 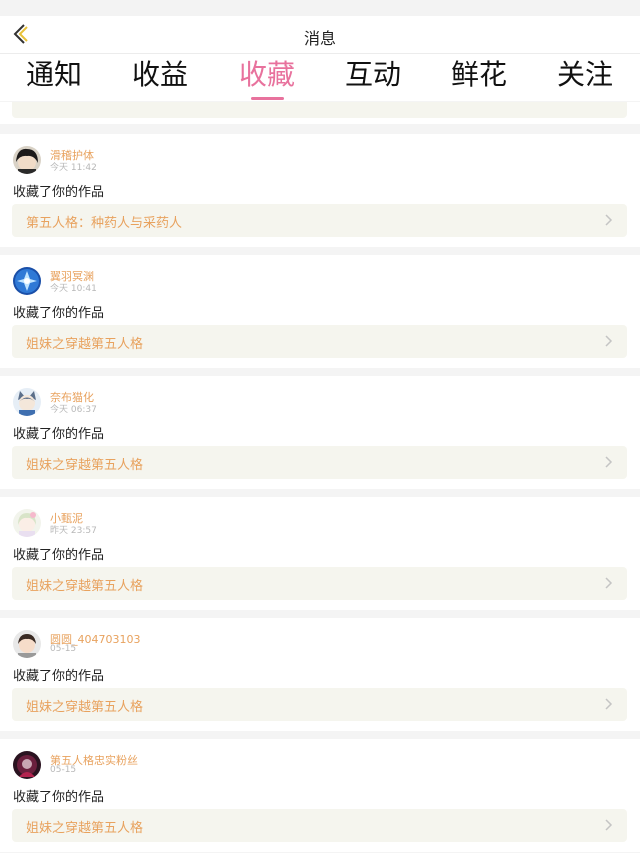 I want to click on timestamp: 今天 06:37, so click(x=73, y=410).